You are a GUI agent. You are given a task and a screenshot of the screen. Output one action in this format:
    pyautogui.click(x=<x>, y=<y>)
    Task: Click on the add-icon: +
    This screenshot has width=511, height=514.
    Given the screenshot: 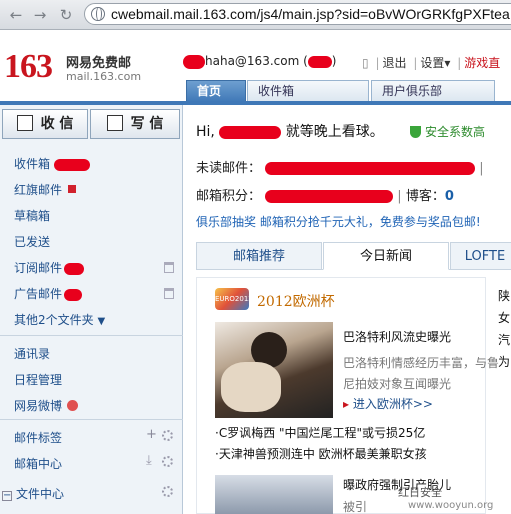 What is the action you would take?
    pyautogui.click(x=151, y=434)
    